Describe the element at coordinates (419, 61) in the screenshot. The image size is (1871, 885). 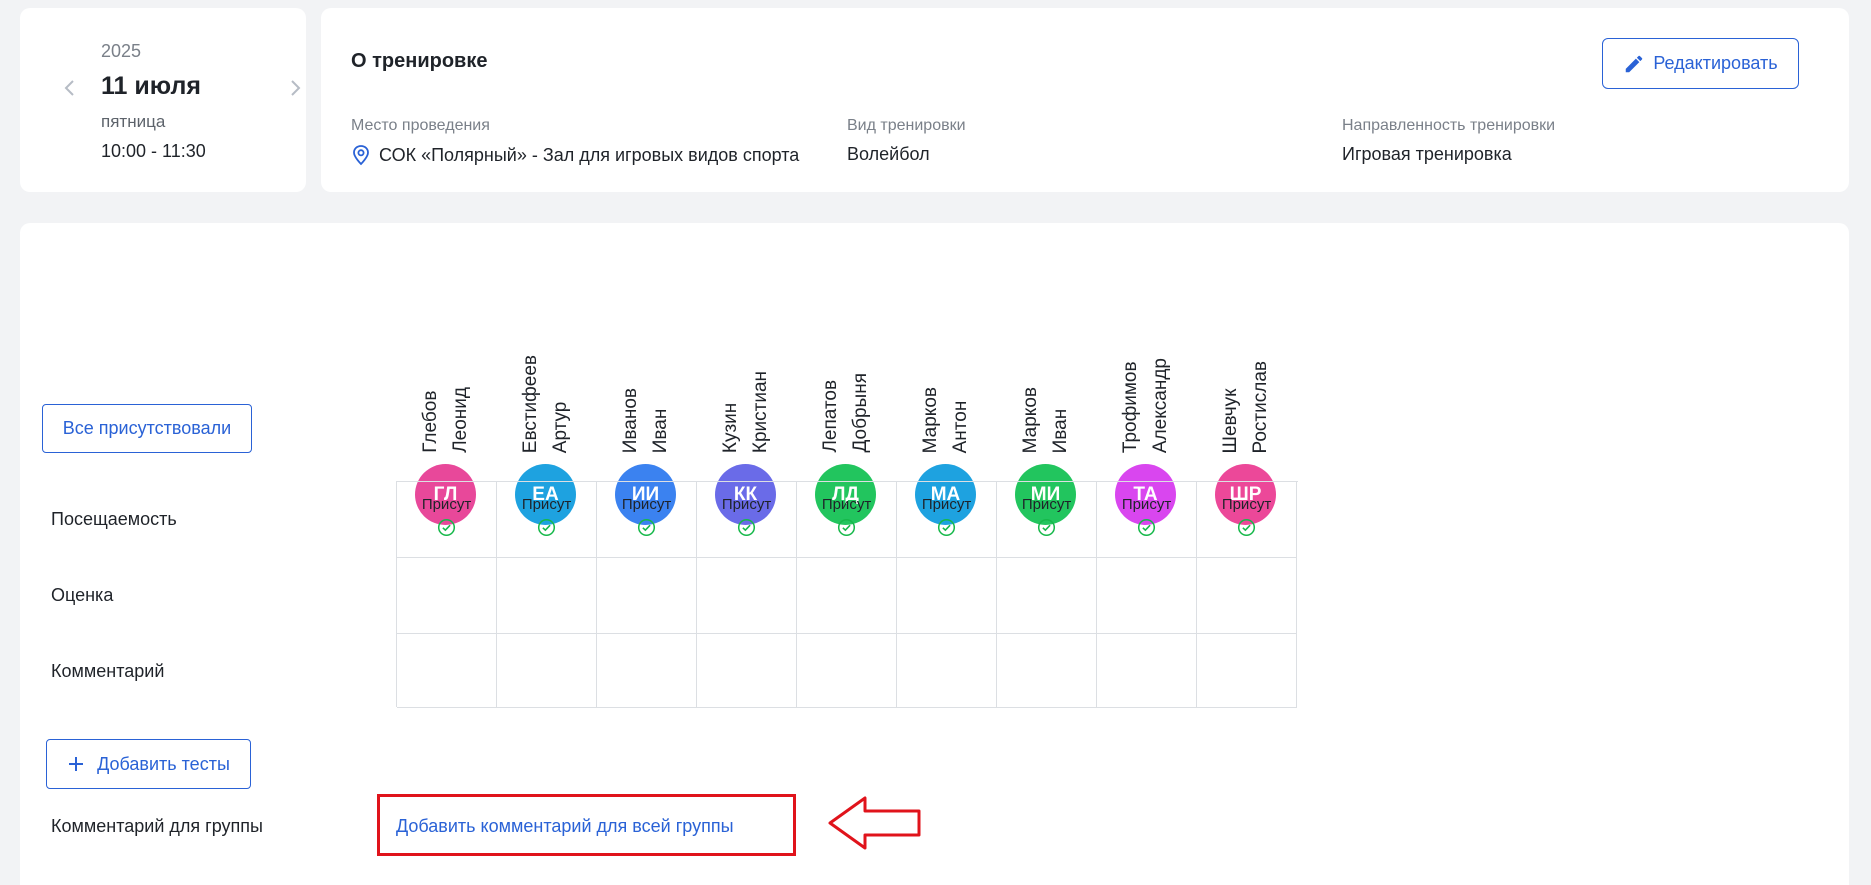
I see `info-title: О тренировке` at that location.